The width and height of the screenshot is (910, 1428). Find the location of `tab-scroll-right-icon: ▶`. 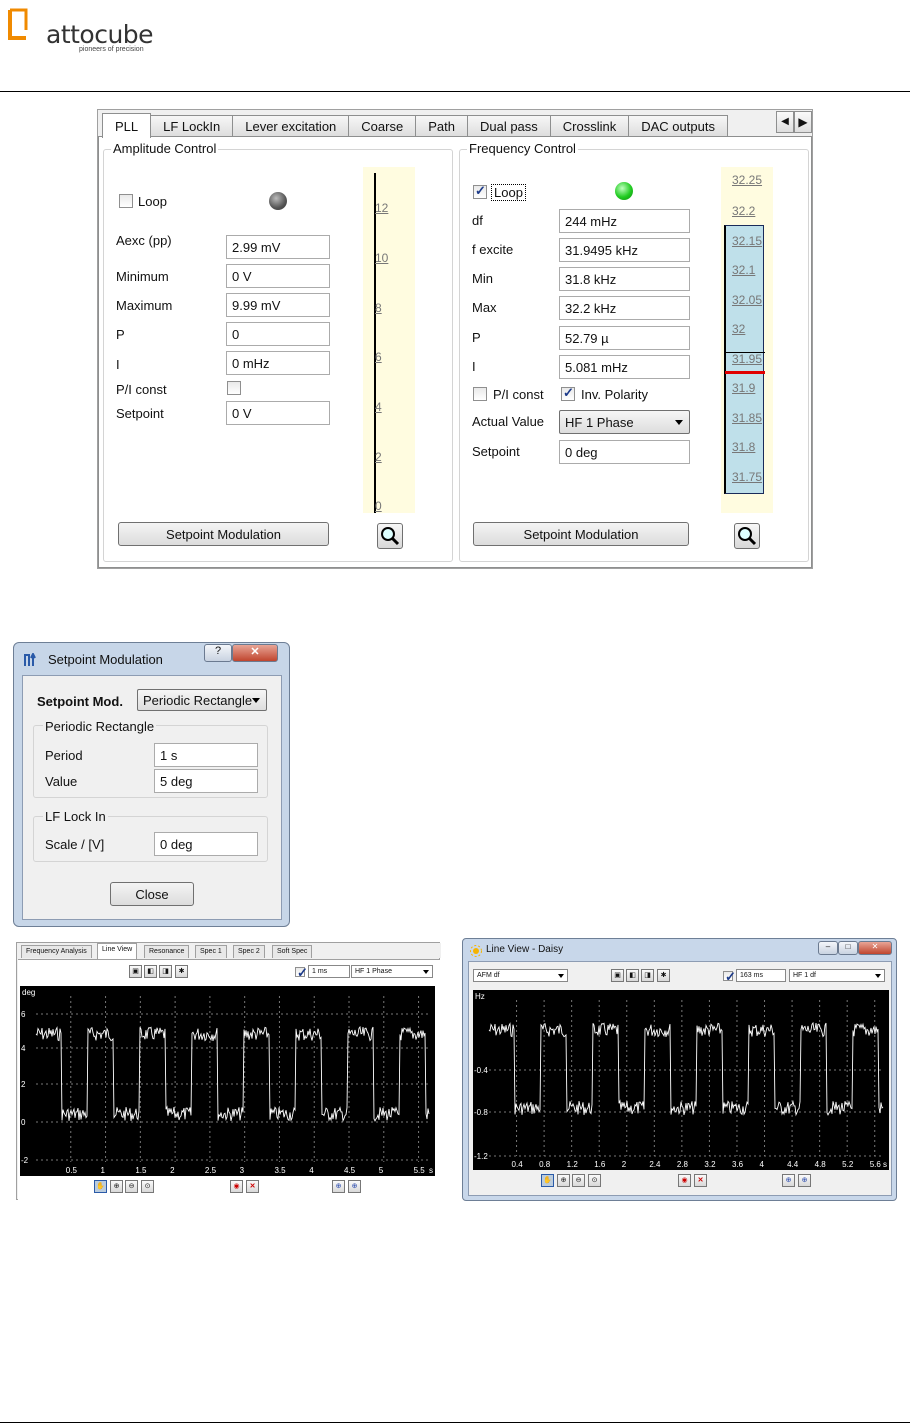

tab-scroll-right-icon: ▶ is located at coordinates (803, 122).